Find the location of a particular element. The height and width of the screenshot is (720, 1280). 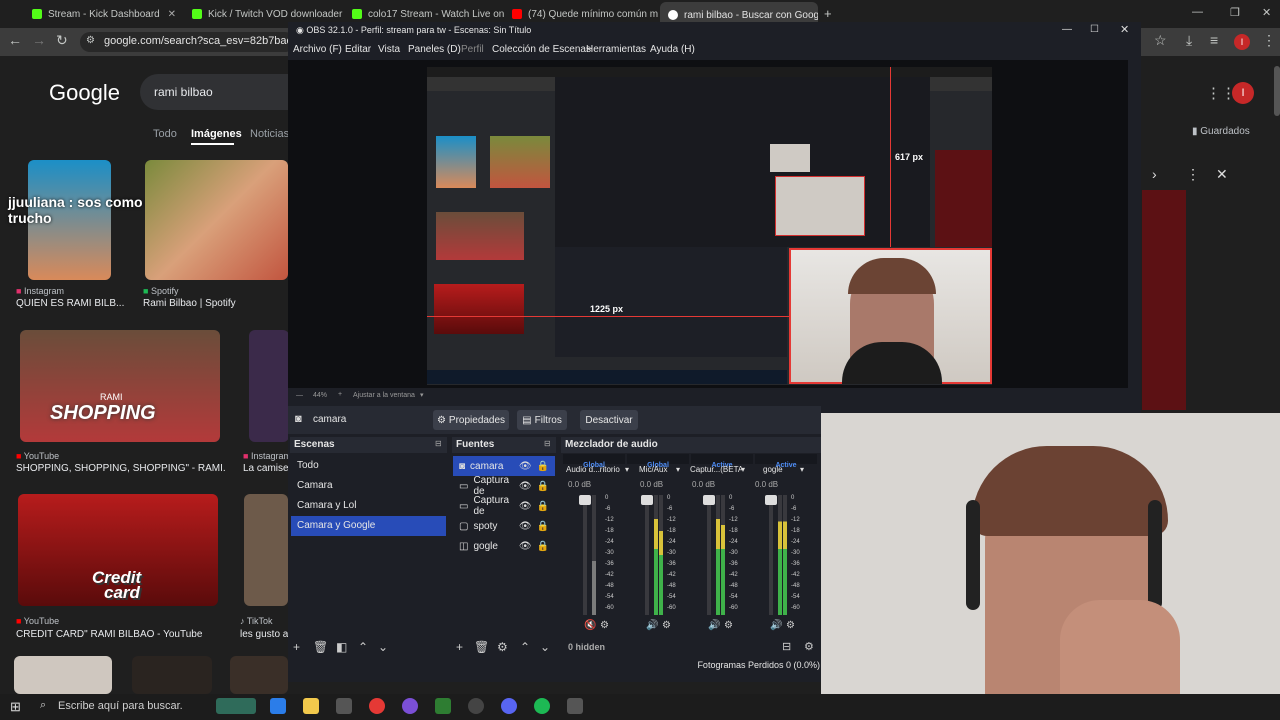

filters-button: ▤ Filtros is located at coordinates (542, 420).